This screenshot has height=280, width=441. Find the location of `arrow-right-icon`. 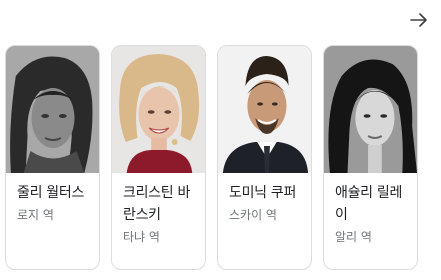

arrow-right-icon is located at coordinates (418, 20).